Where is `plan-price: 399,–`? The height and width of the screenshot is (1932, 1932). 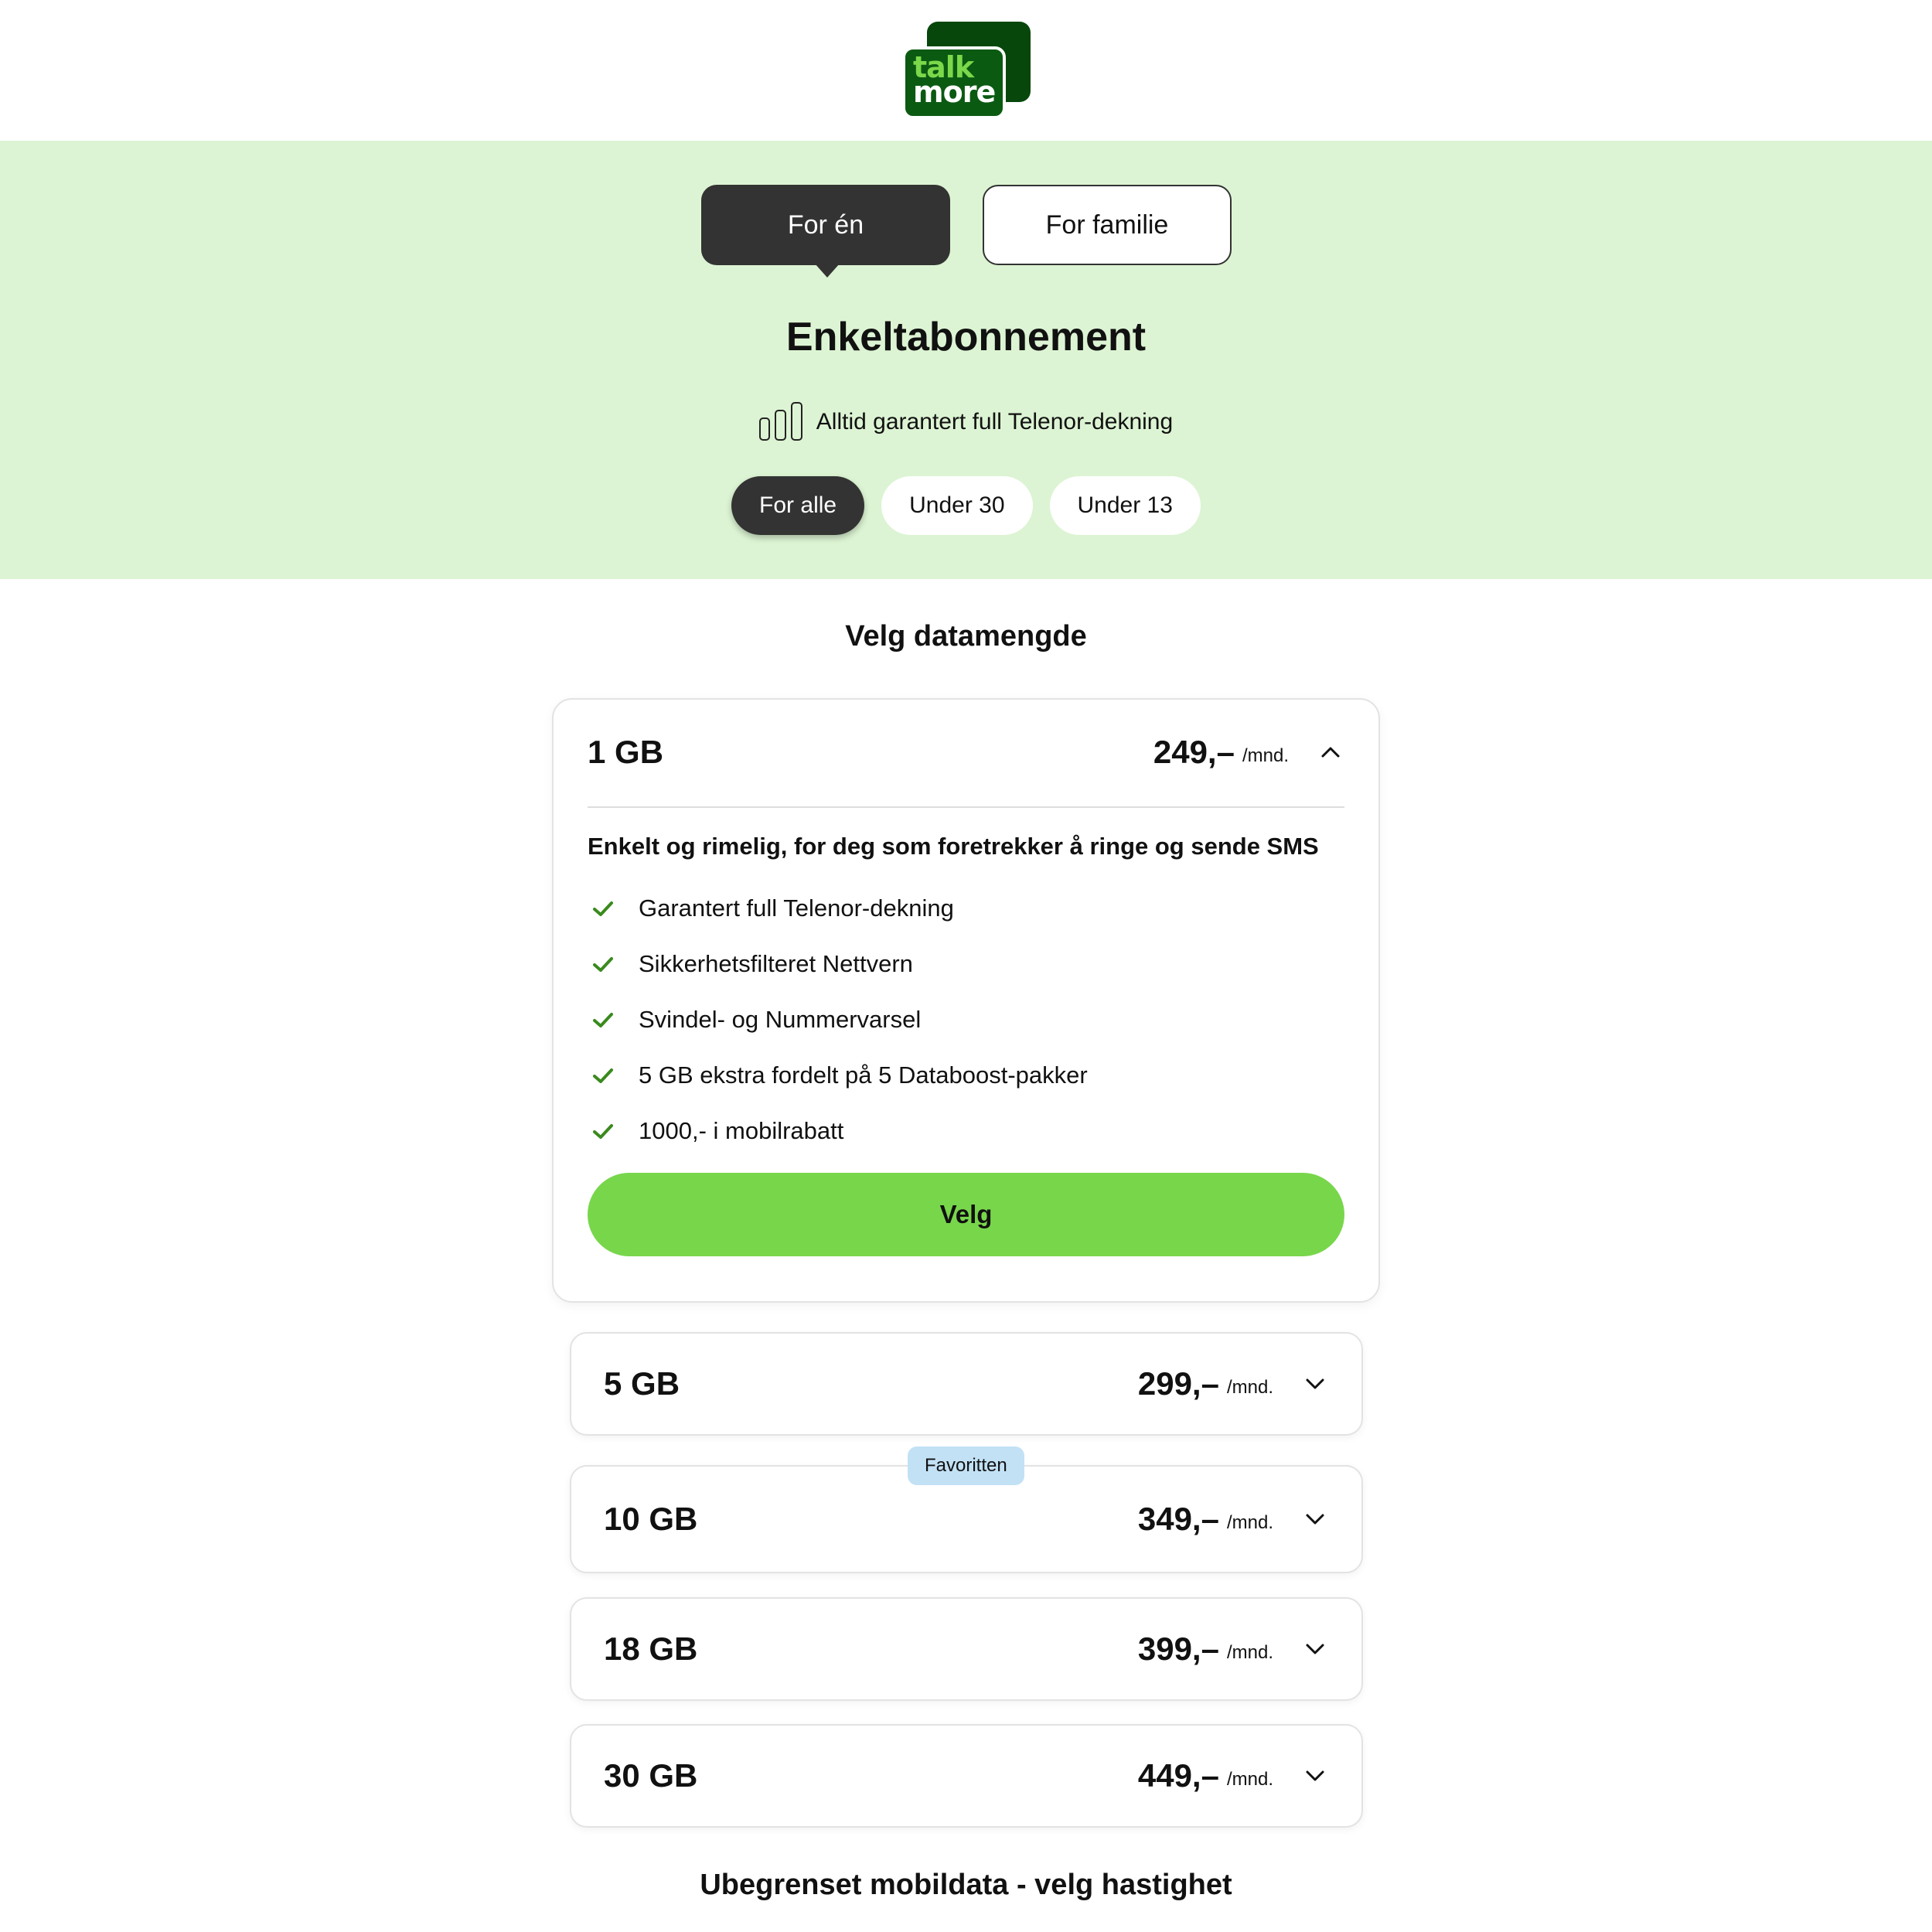 plan-price: 399,– is located at coordinates (1178, 1648).